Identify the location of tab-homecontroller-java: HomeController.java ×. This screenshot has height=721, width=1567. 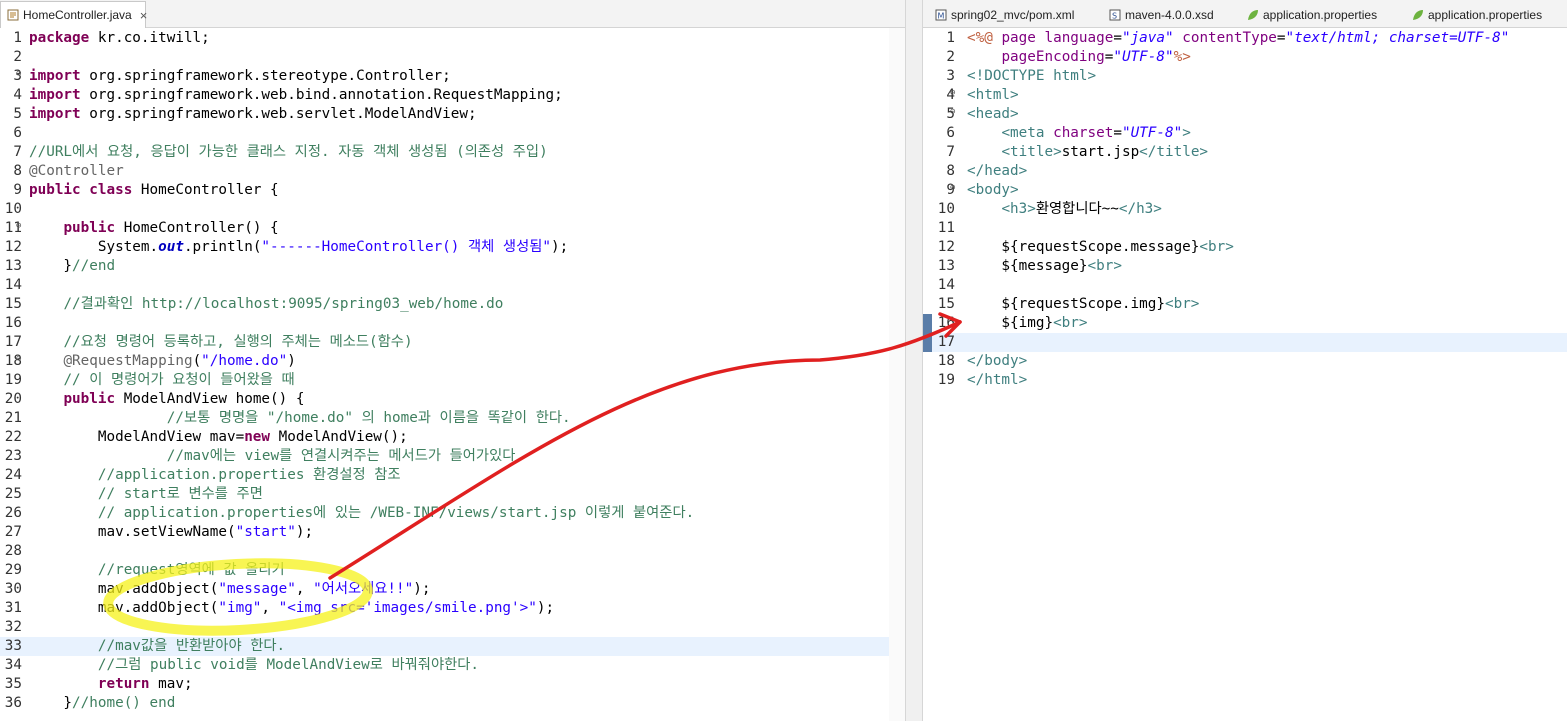
(74, 14).